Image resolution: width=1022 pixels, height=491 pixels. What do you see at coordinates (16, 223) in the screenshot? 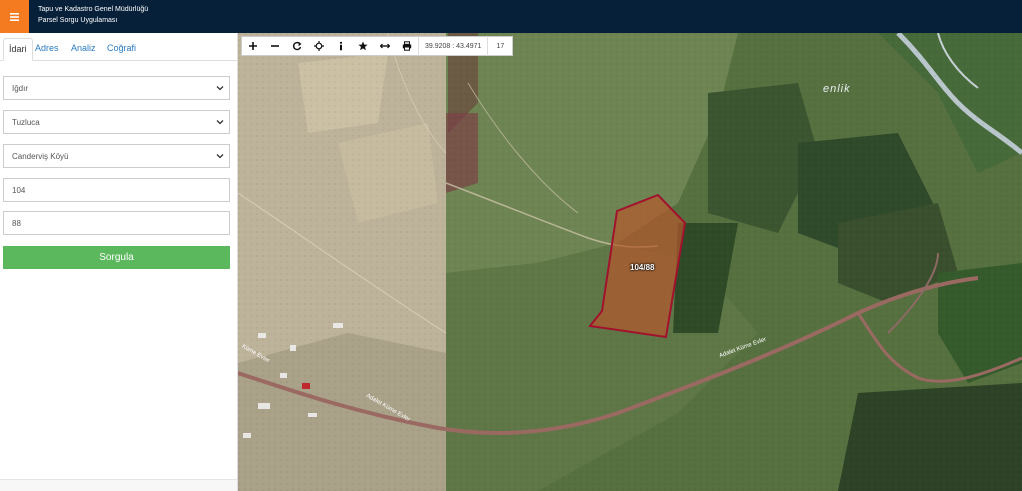
I see `parcel-number-value: 88` at bounding box center [16, 223].